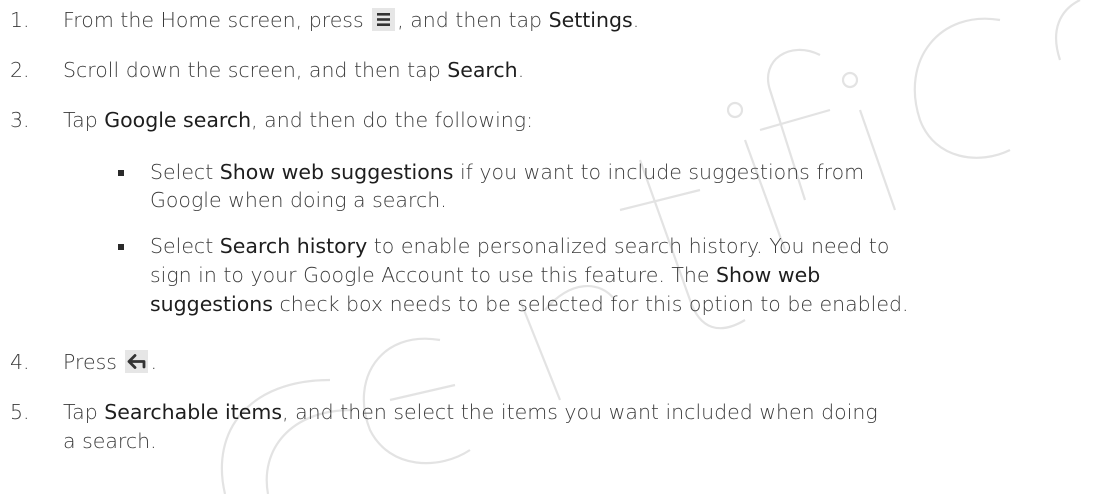 The height and width of the screenshot is (494, 1108). I want to click on search-label: Search, so click(482, 70).